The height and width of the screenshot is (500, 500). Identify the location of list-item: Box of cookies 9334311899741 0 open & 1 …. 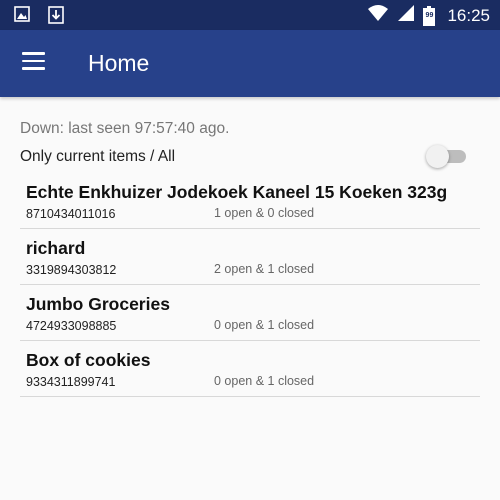
(250, 369).